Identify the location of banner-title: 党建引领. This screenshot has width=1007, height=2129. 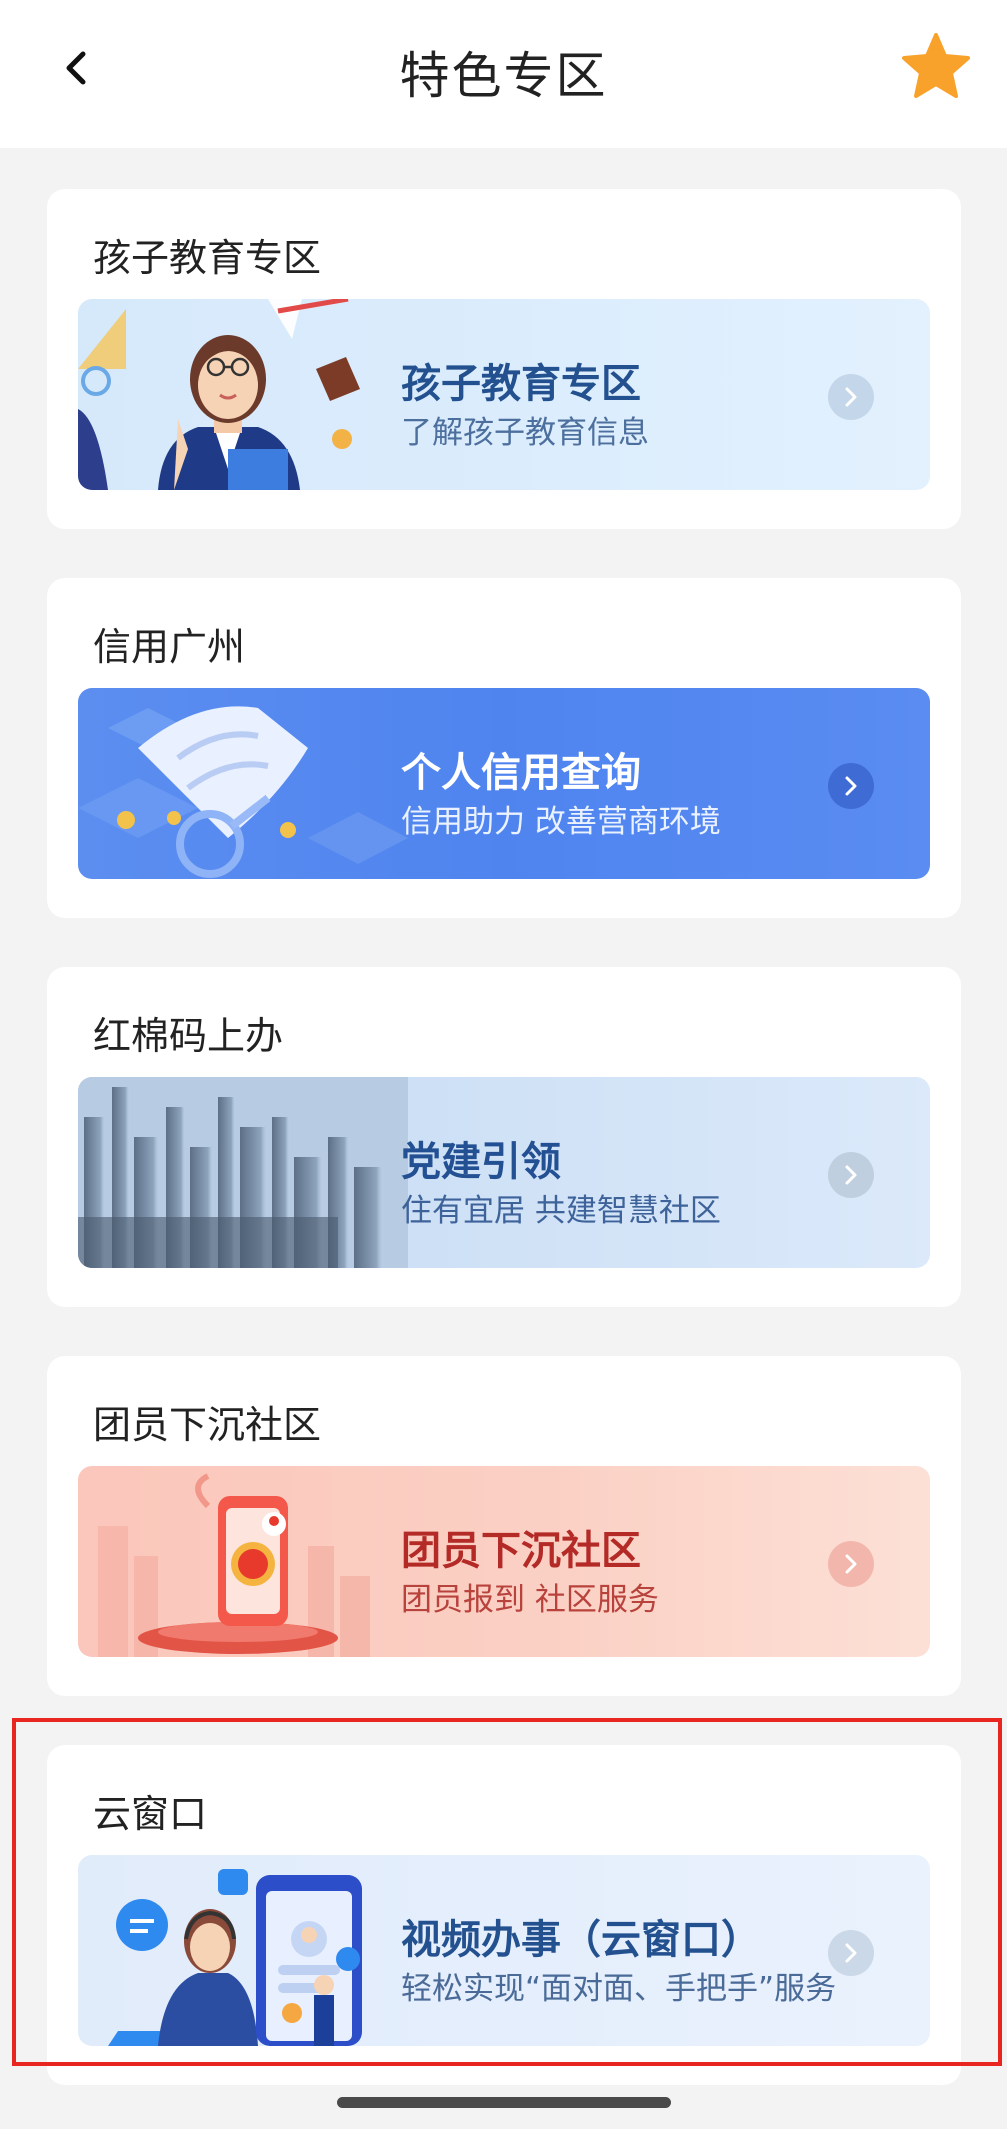
(481, 1162).